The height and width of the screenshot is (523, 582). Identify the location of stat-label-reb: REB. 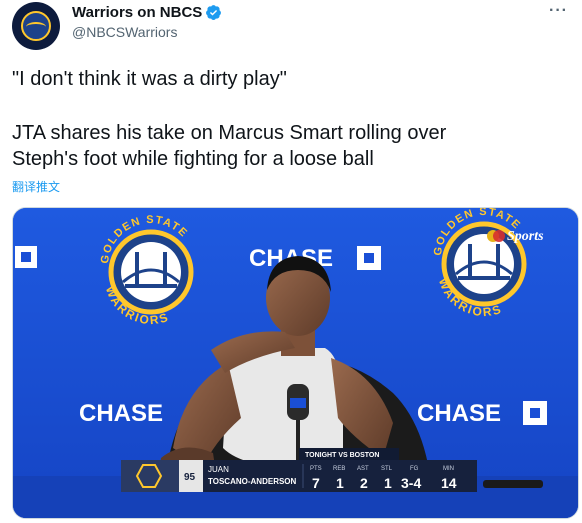
(339, 469).